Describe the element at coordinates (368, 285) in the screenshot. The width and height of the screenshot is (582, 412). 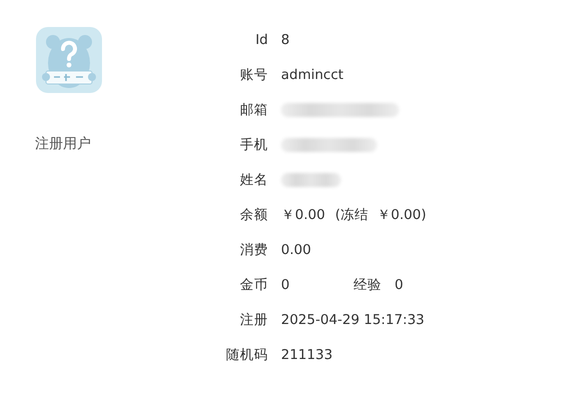
I see `field-label: 经验` at that location.